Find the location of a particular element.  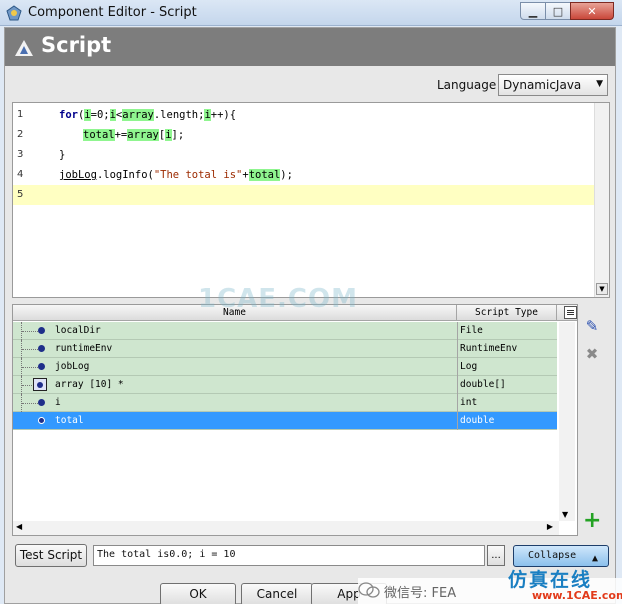

column-chooser-icon is located at coordinates (570, 312).